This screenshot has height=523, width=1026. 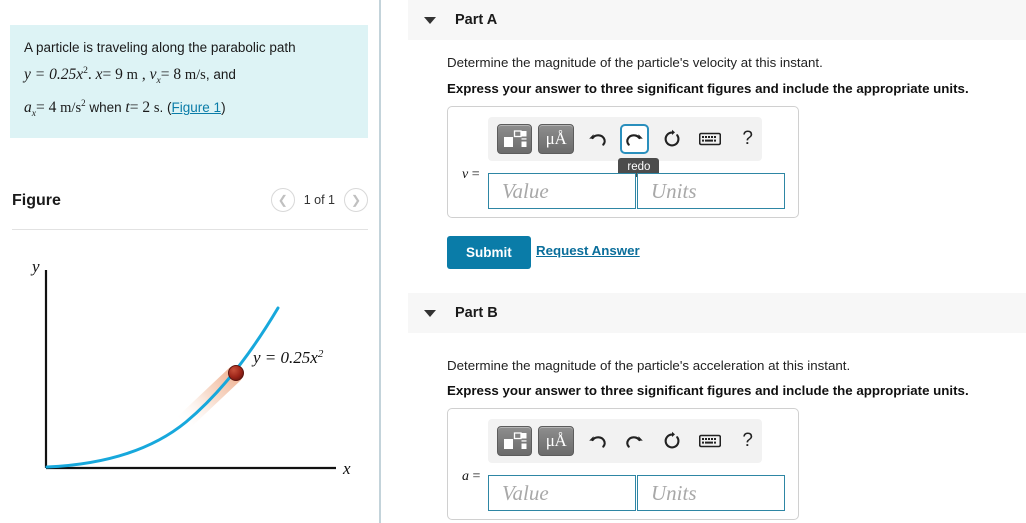 What do you see at coordinates (105, 108) in the screenshot?
I see `when-text: when` at bounding box center [105, 108].